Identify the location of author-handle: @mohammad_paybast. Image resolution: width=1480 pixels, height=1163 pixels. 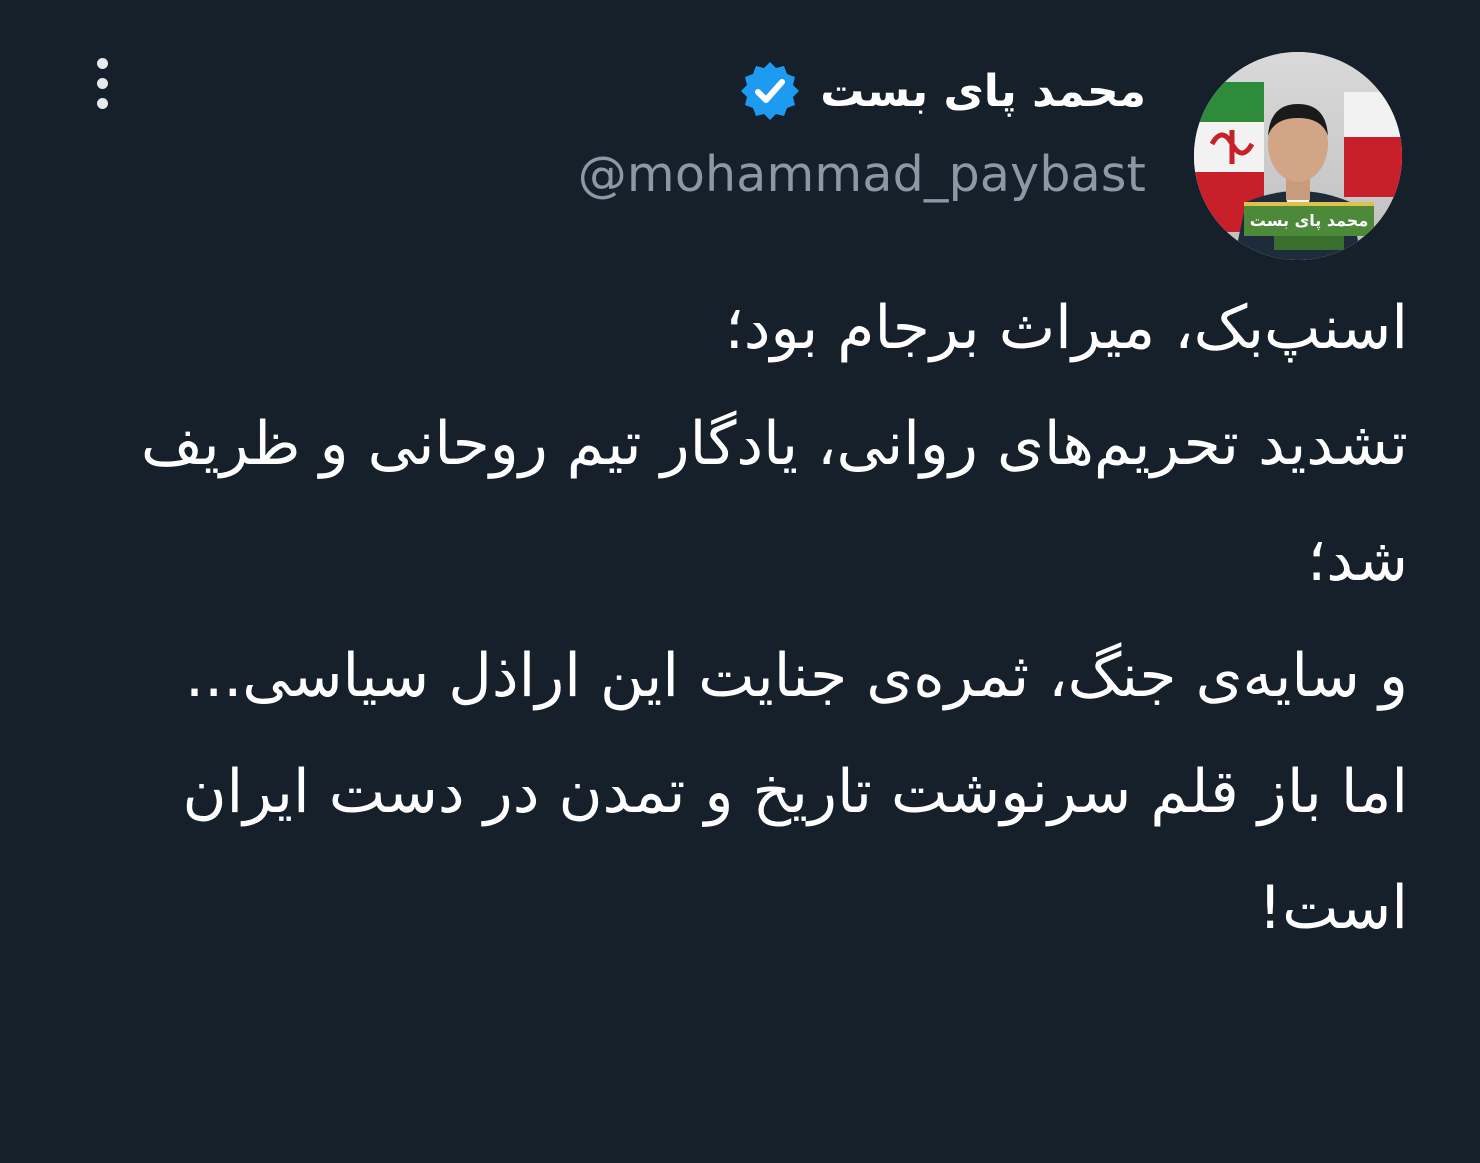
(862, 174).